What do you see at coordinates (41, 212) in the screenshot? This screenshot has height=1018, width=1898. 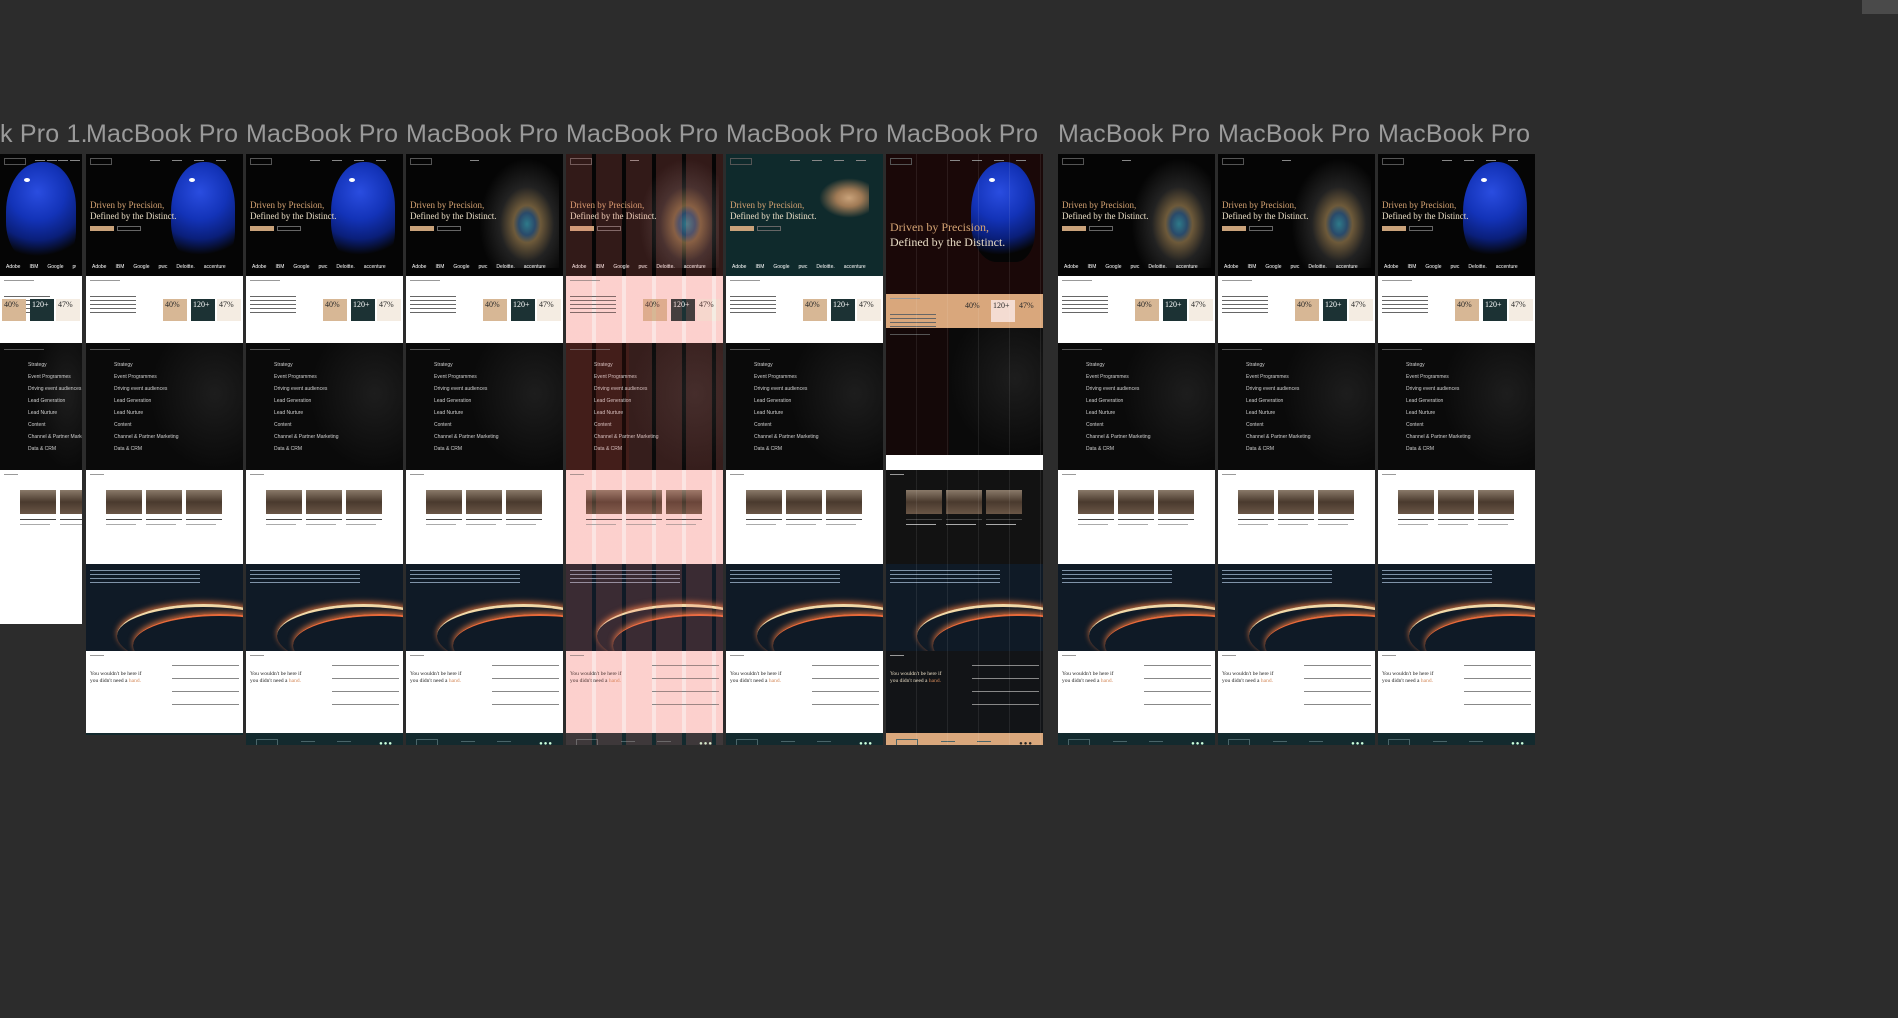 I see `peacock-image` at bounding box center [41, 212].